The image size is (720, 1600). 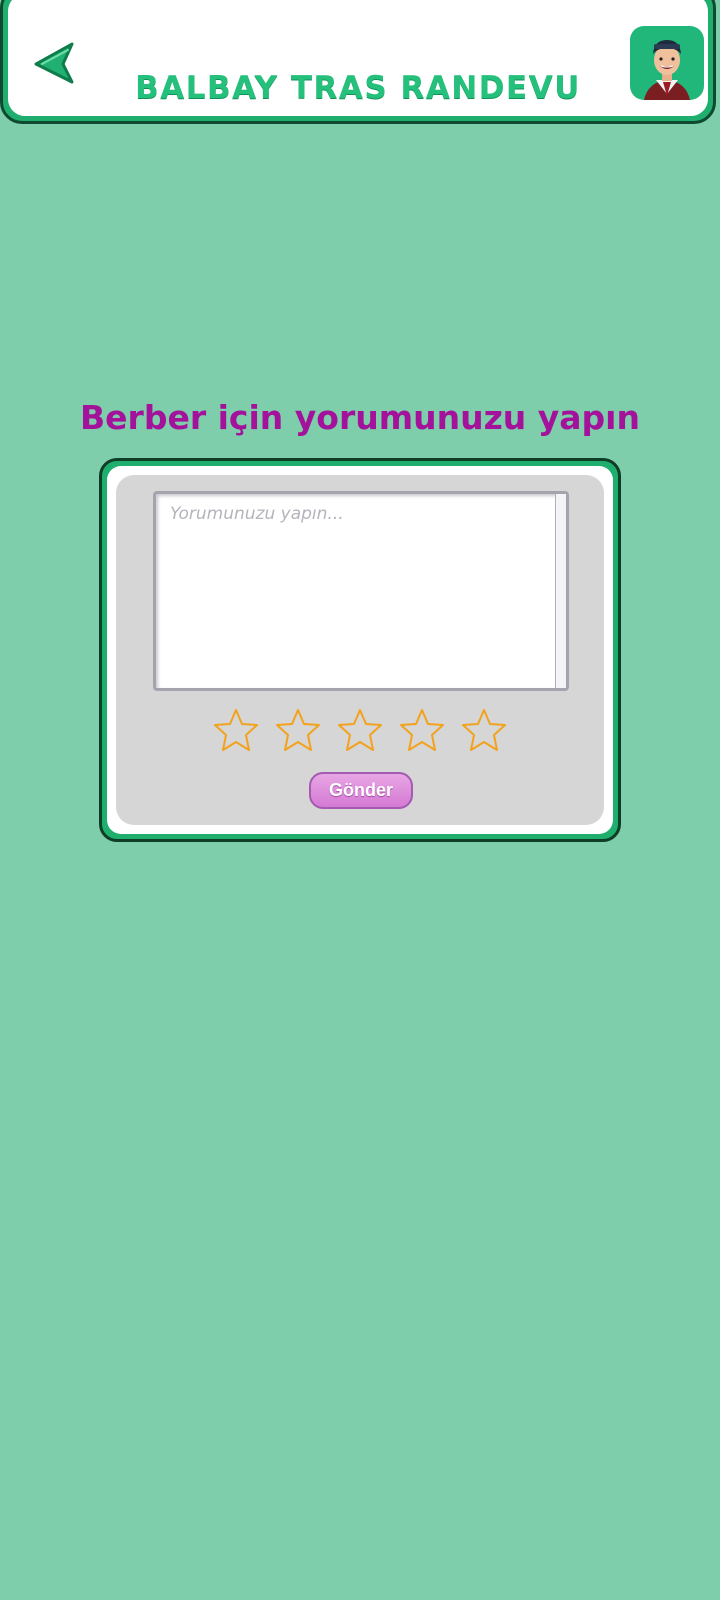 I want to click on app-header: BALBAY TRAS RANDEVU, so click(x=358, y=62).